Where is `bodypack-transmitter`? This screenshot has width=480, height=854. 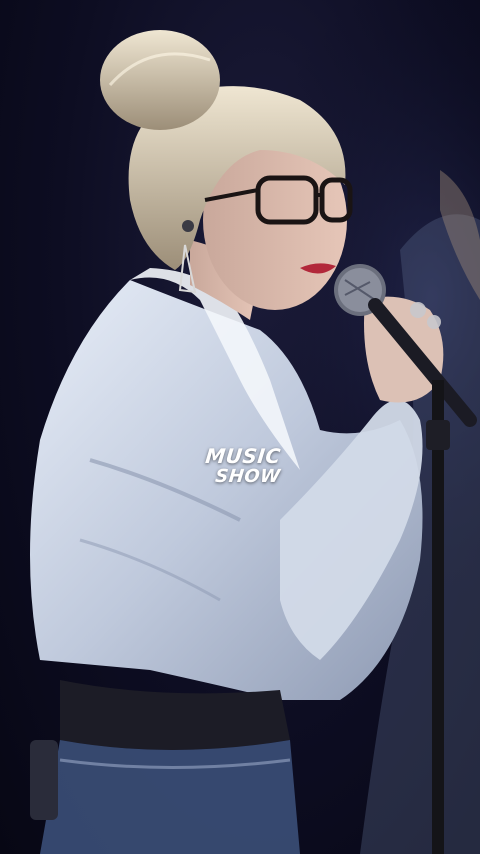
bodypack-transmitter is located at coordinates (44, 780).